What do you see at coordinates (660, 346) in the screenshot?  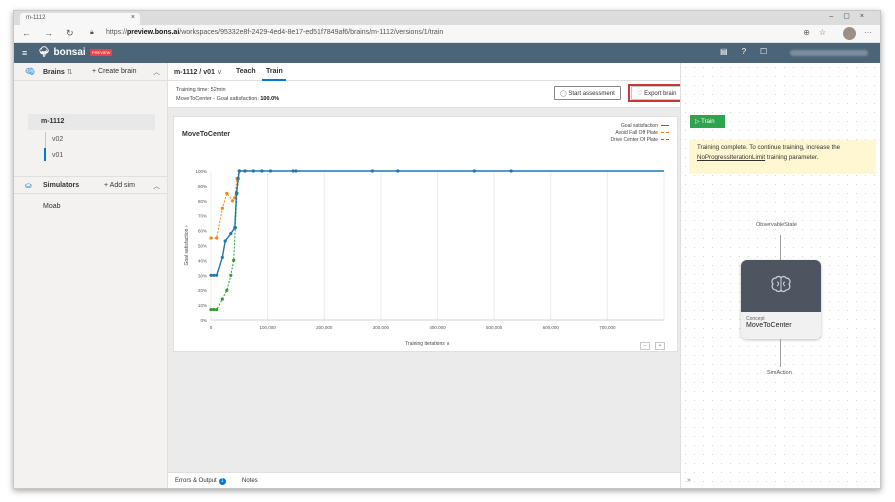 I see `chart-next-button: +` at bounding box center [660, 346].